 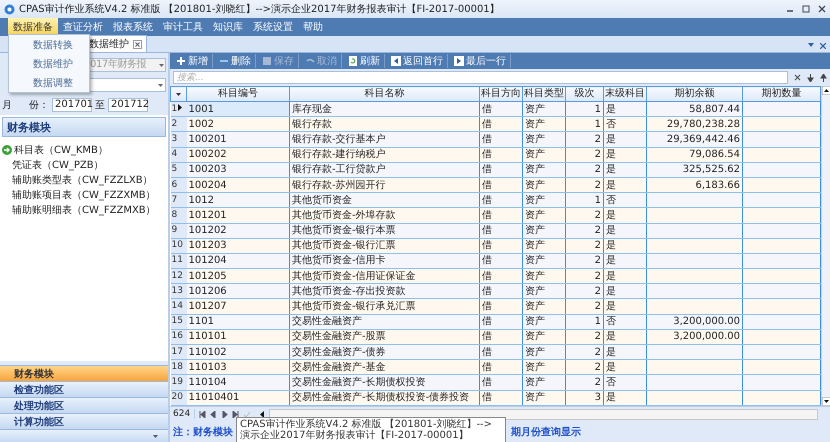 I want to click on column-header: 期初余额, so click(x=694, y=94).